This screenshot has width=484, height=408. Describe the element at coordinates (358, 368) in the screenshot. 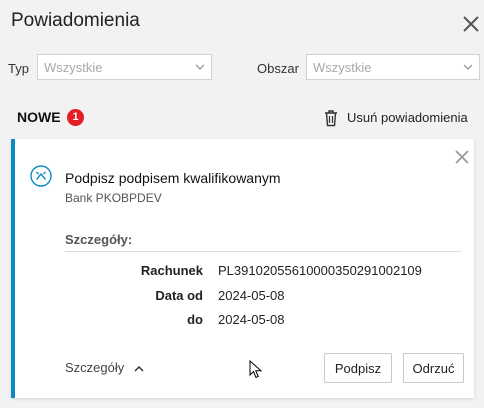

I see `sign-button: Podpisz` at that location.